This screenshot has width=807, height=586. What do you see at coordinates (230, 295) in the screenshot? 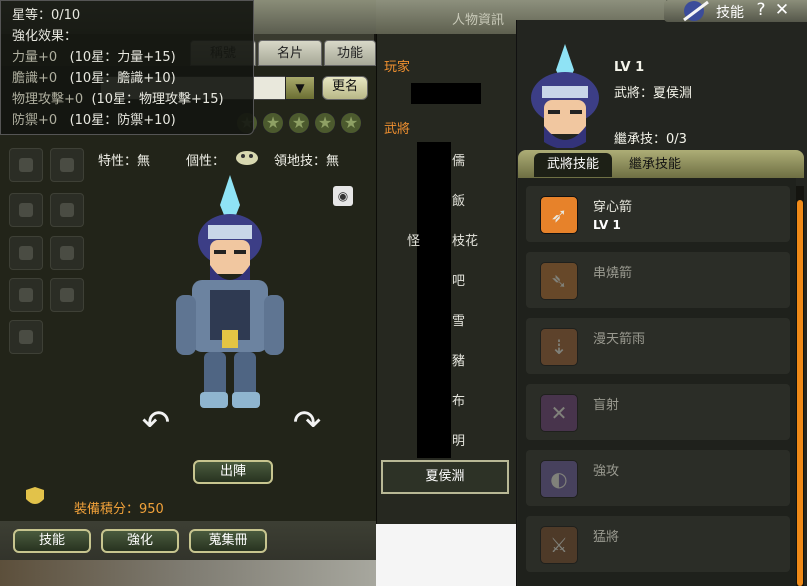
I see `character-avatar` at bounding box center [230, 295].